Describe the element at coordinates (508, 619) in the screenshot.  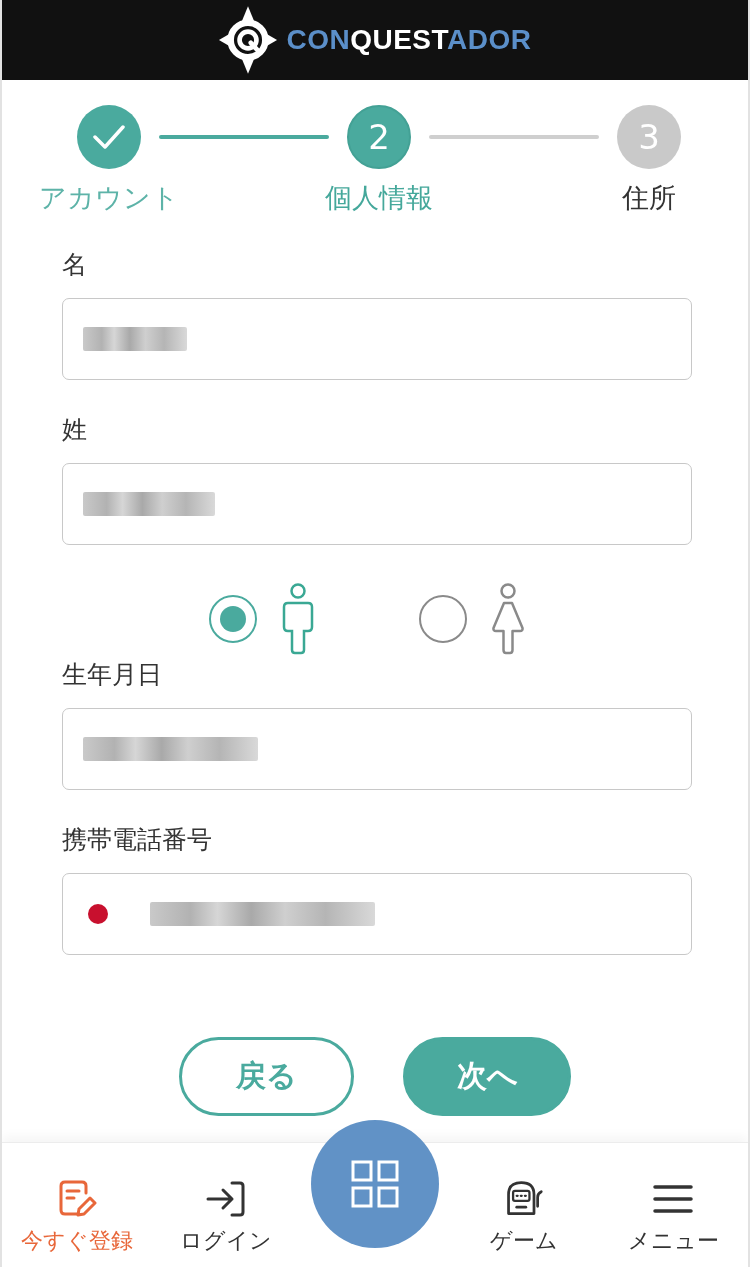
I see `female-icon` at that location.